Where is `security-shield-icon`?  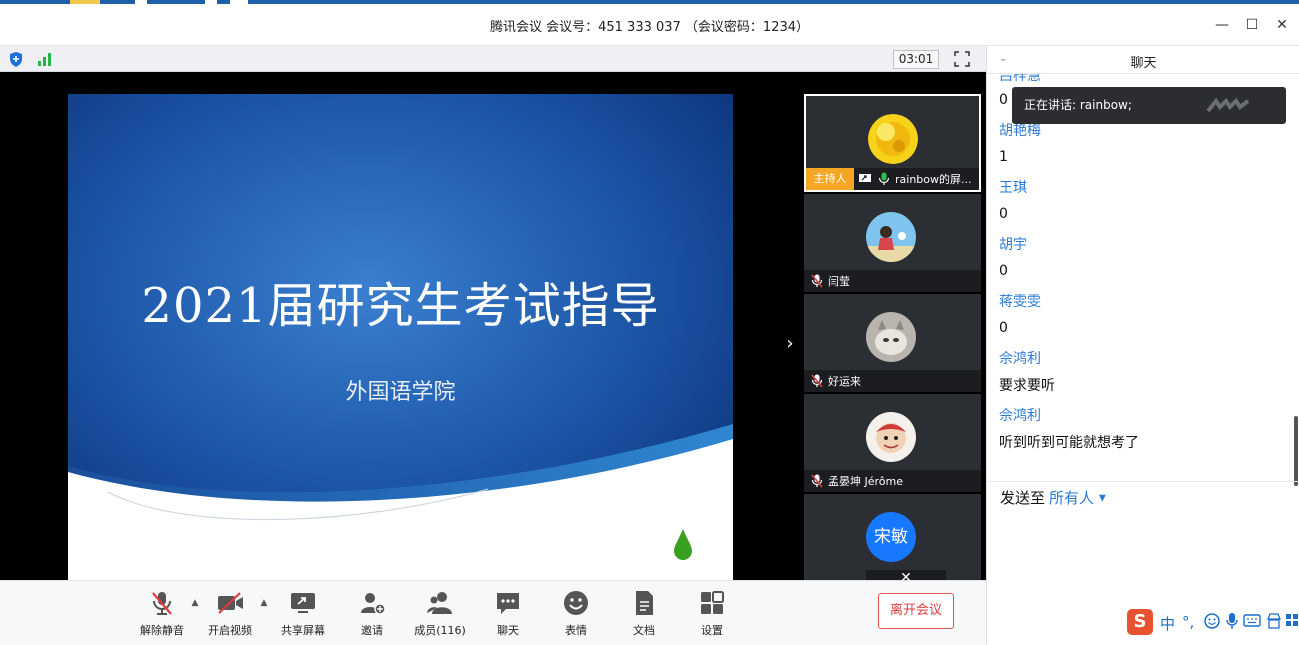
security-shield-icon is located at coordinates (16, 59).